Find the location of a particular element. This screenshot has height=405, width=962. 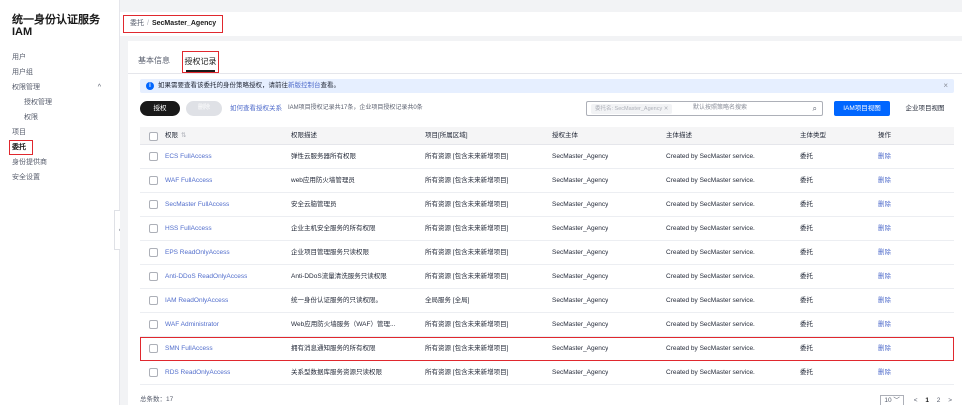

page-size-select: 10 ﹀ is located at coordinates (892, 400).